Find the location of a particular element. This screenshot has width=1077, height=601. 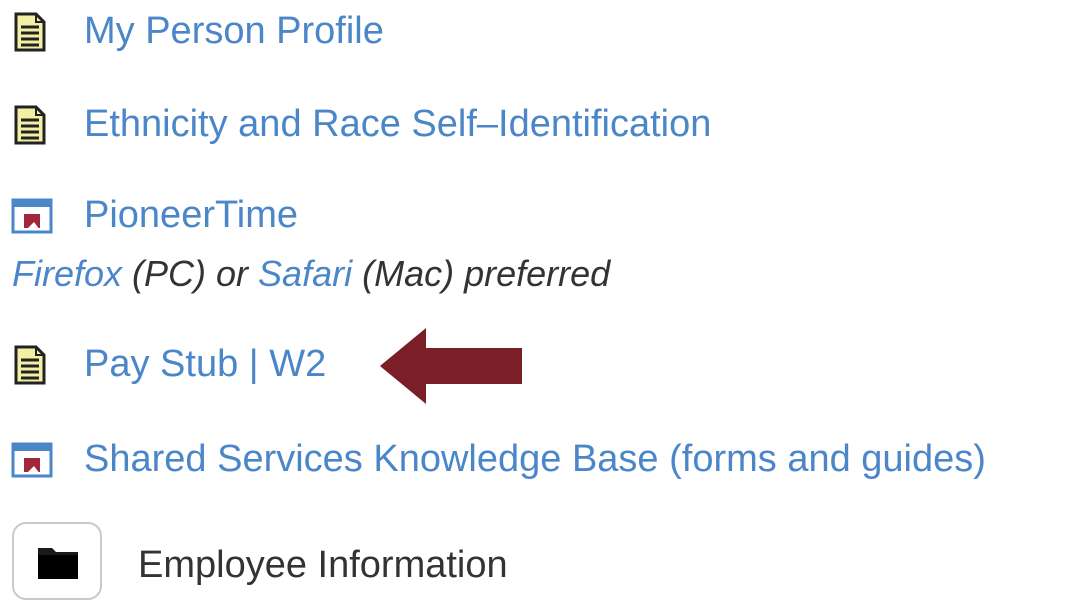

w2-link: W2 is located at coordinates (297, 364).